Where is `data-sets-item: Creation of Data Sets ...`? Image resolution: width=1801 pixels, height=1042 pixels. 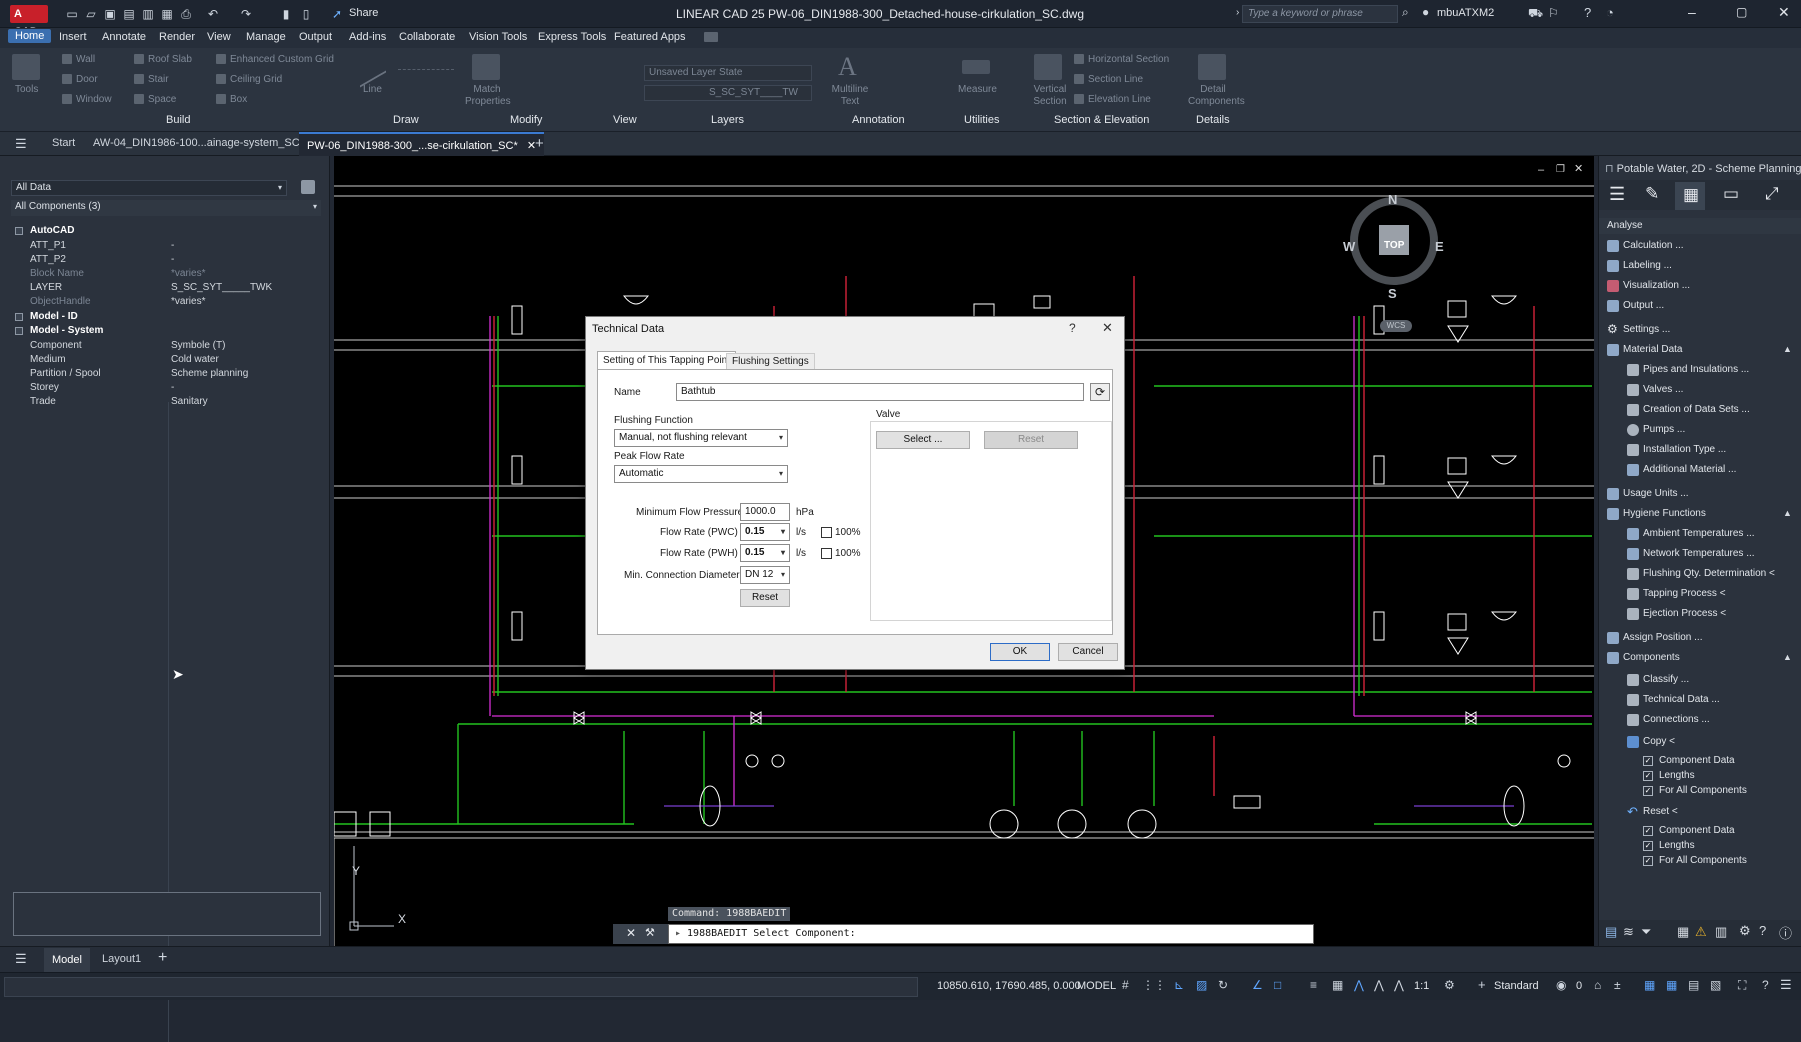 data-sets-item: Creation of Data Sets ... is located at coordinates (1696, 409).